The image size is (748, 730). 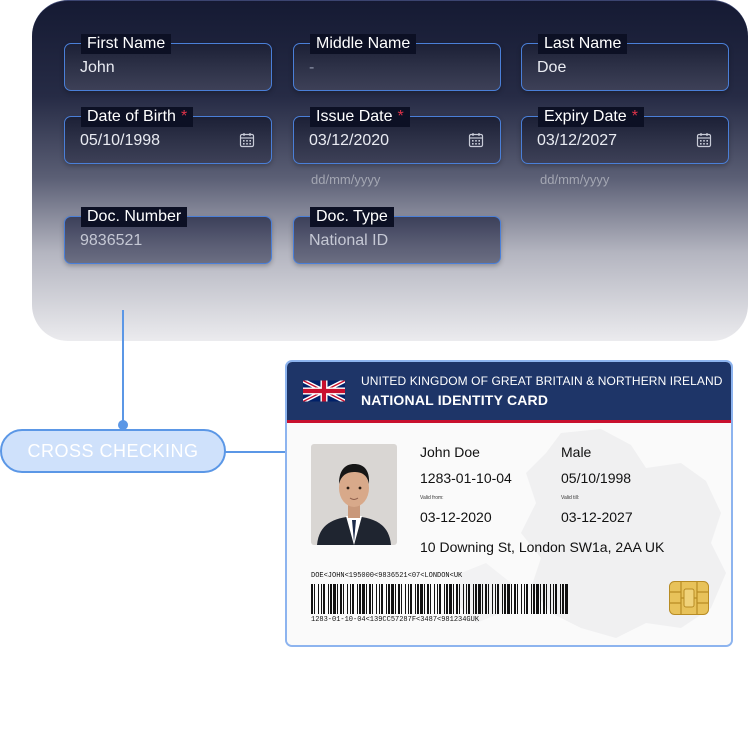 I want to click on issue-date-hint: dd/mm/yyyy, so click(x=346, y=179).